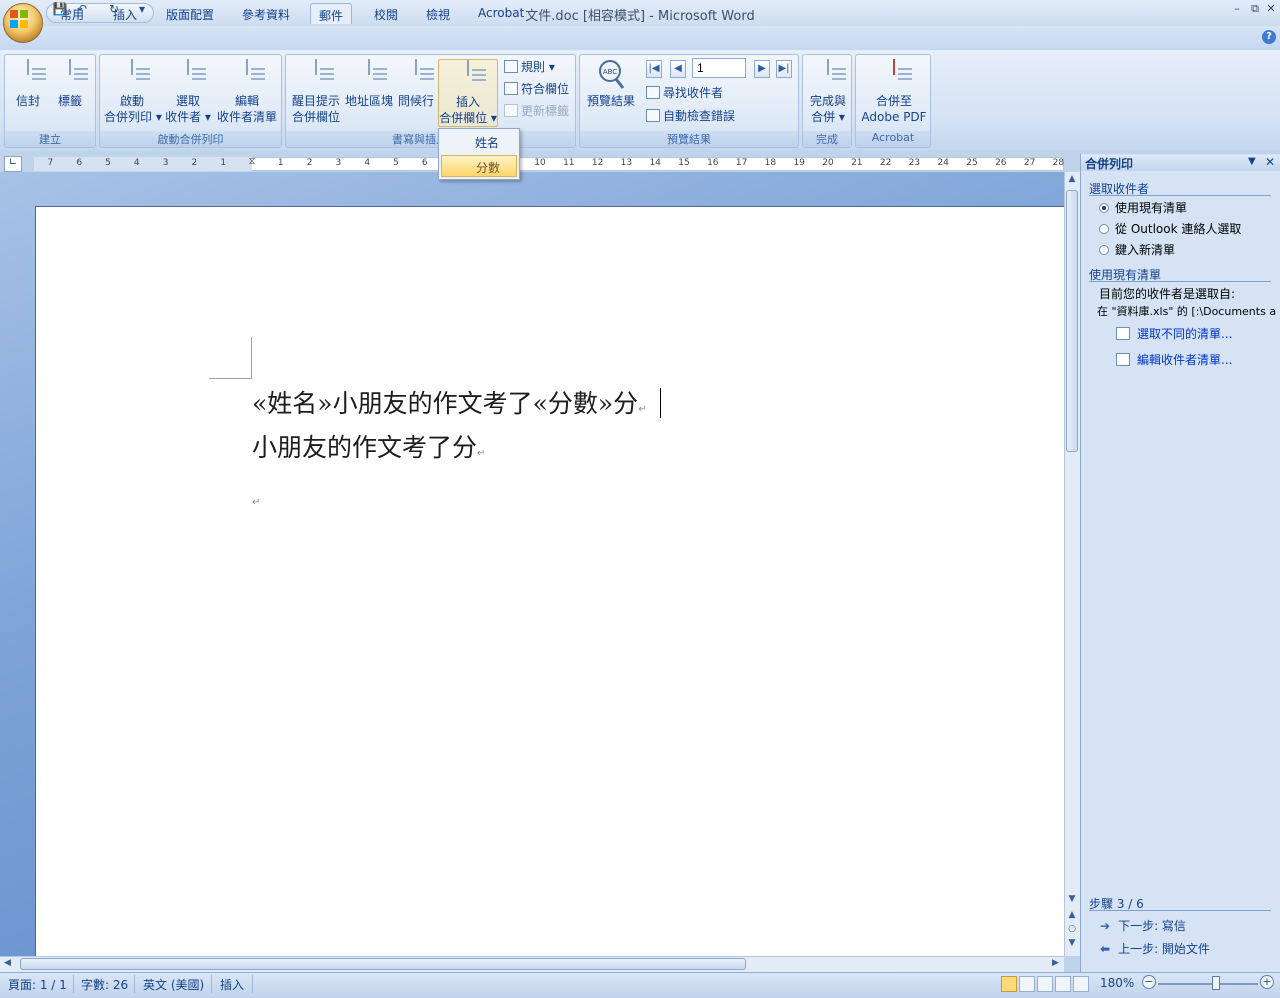  Describe the element at coordinates (256, 496) in the screenshot. I see `document-line-3: ↵` at that location.